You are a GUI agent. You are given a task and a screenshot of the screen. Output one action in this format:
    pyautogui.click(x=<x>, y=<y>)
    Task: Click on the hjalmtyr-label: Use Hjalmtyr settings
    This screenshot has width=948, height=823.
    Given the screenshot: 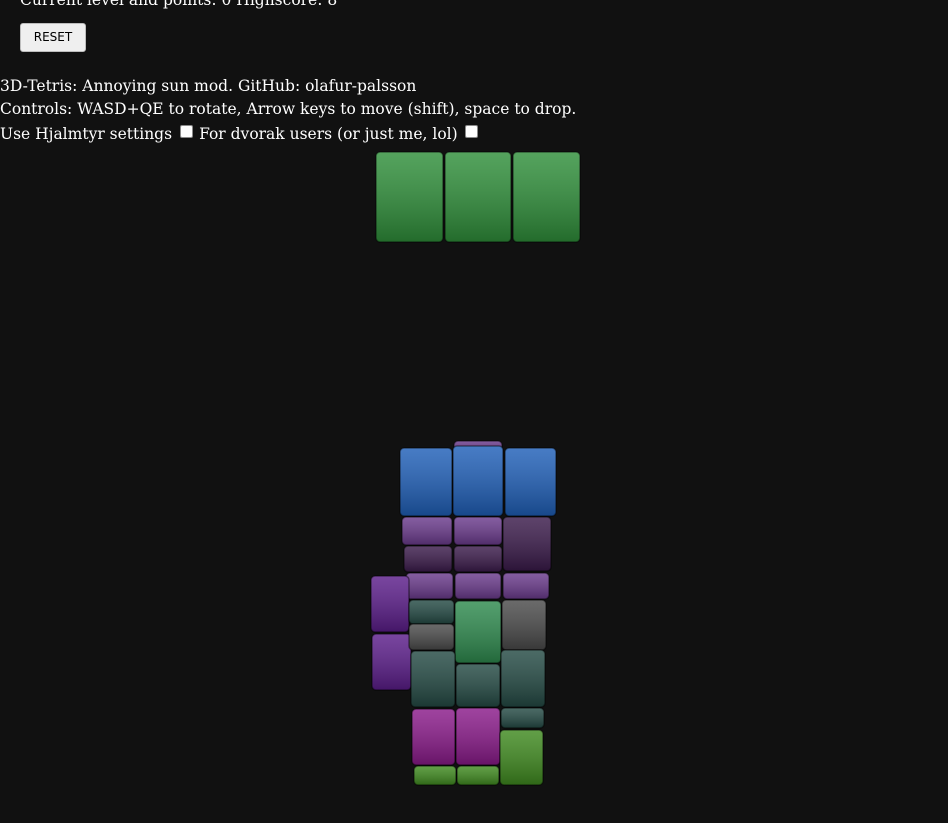 What is the action you would take?
    pyautogui.click(x=86, y=134)
    